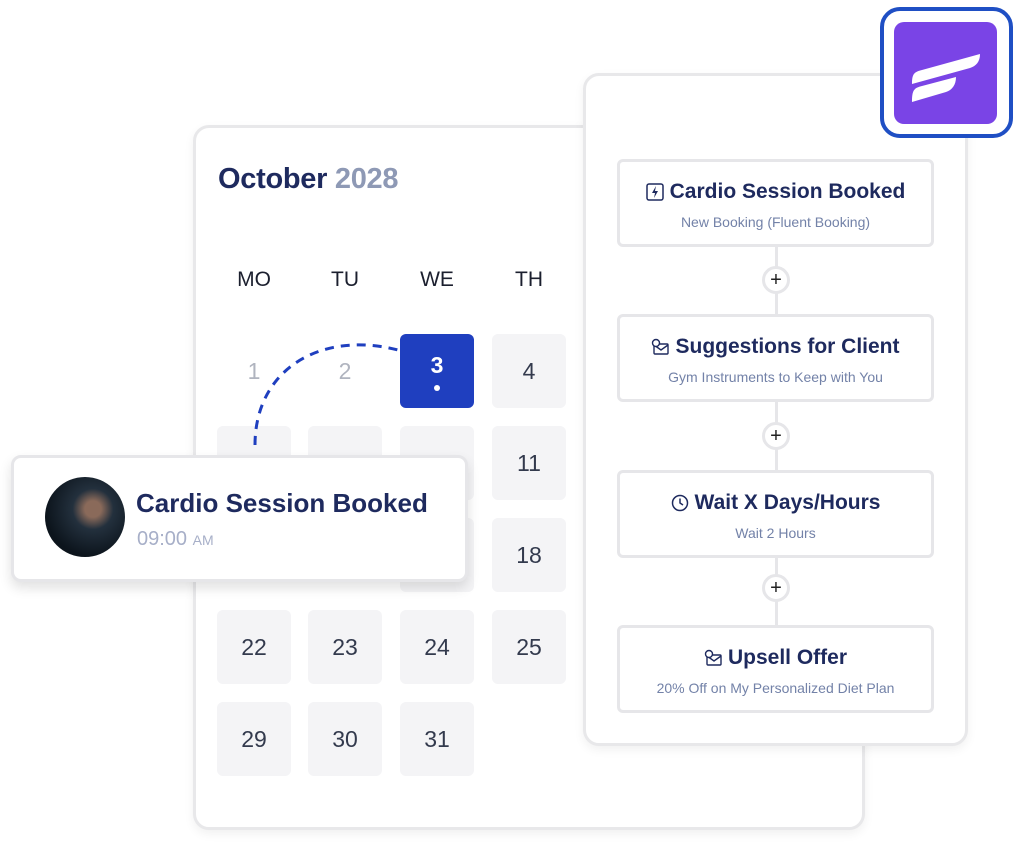 The image size is (1024, 845). I want to click on lightning-icon, so click(654, 192).